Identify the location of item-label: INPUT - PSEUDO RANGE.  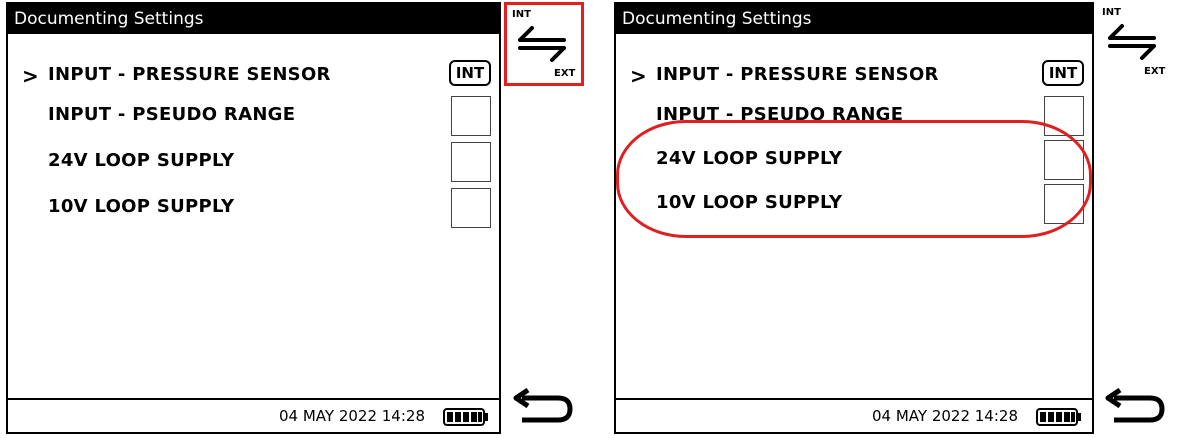
(172, 114).